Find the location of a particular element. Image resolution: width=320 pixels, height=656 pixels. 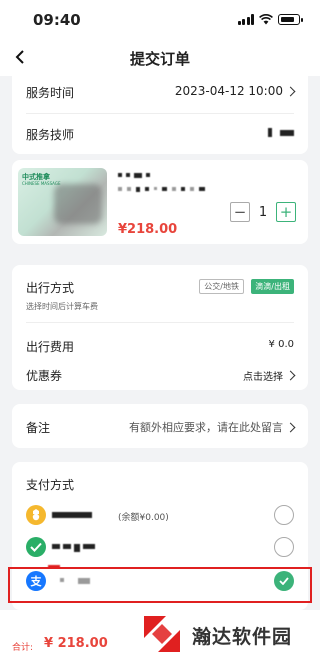

technician-label: 服务技师 is located at coordinates (50, 135).